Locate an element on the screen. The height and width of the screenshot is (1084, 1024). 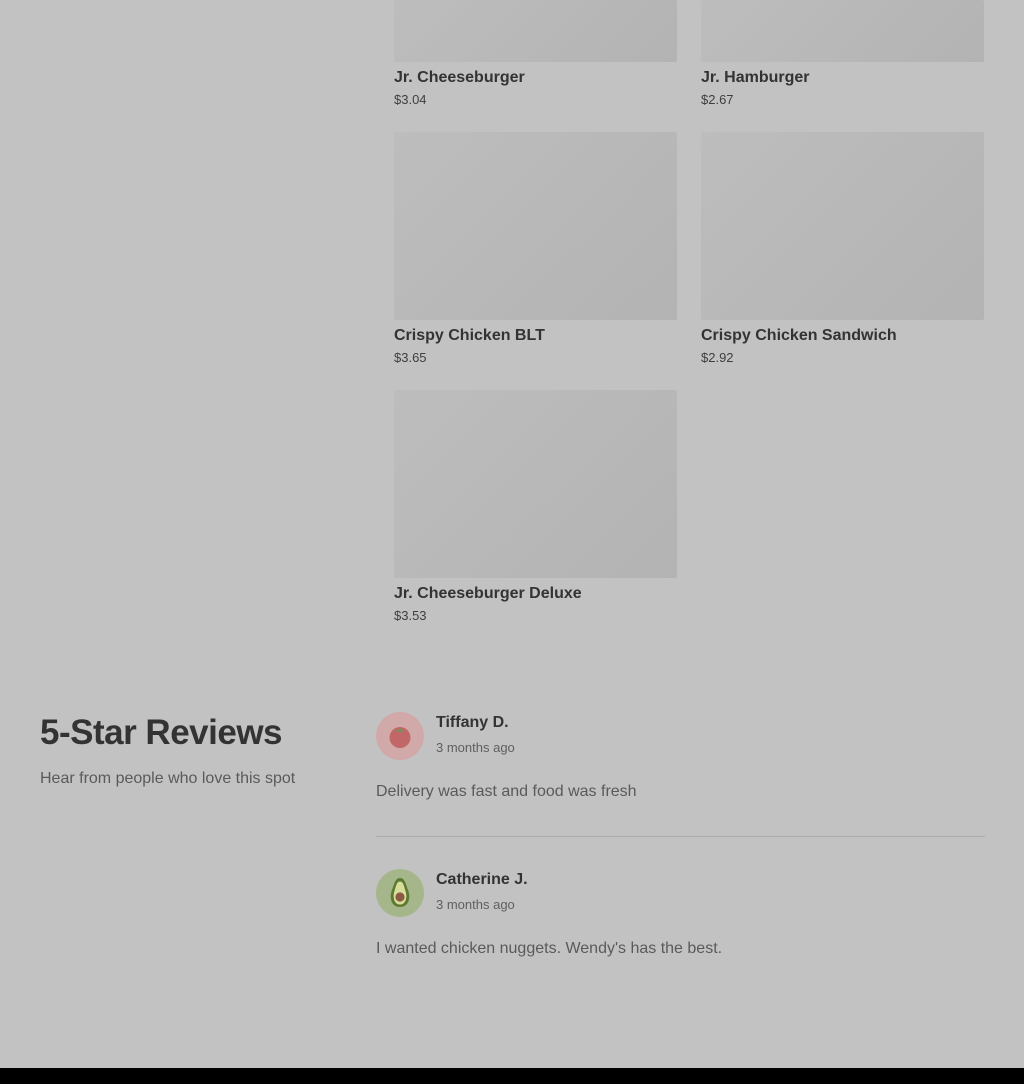
reviewer-name: Tiffany D. is located at coordinates (472, 722).